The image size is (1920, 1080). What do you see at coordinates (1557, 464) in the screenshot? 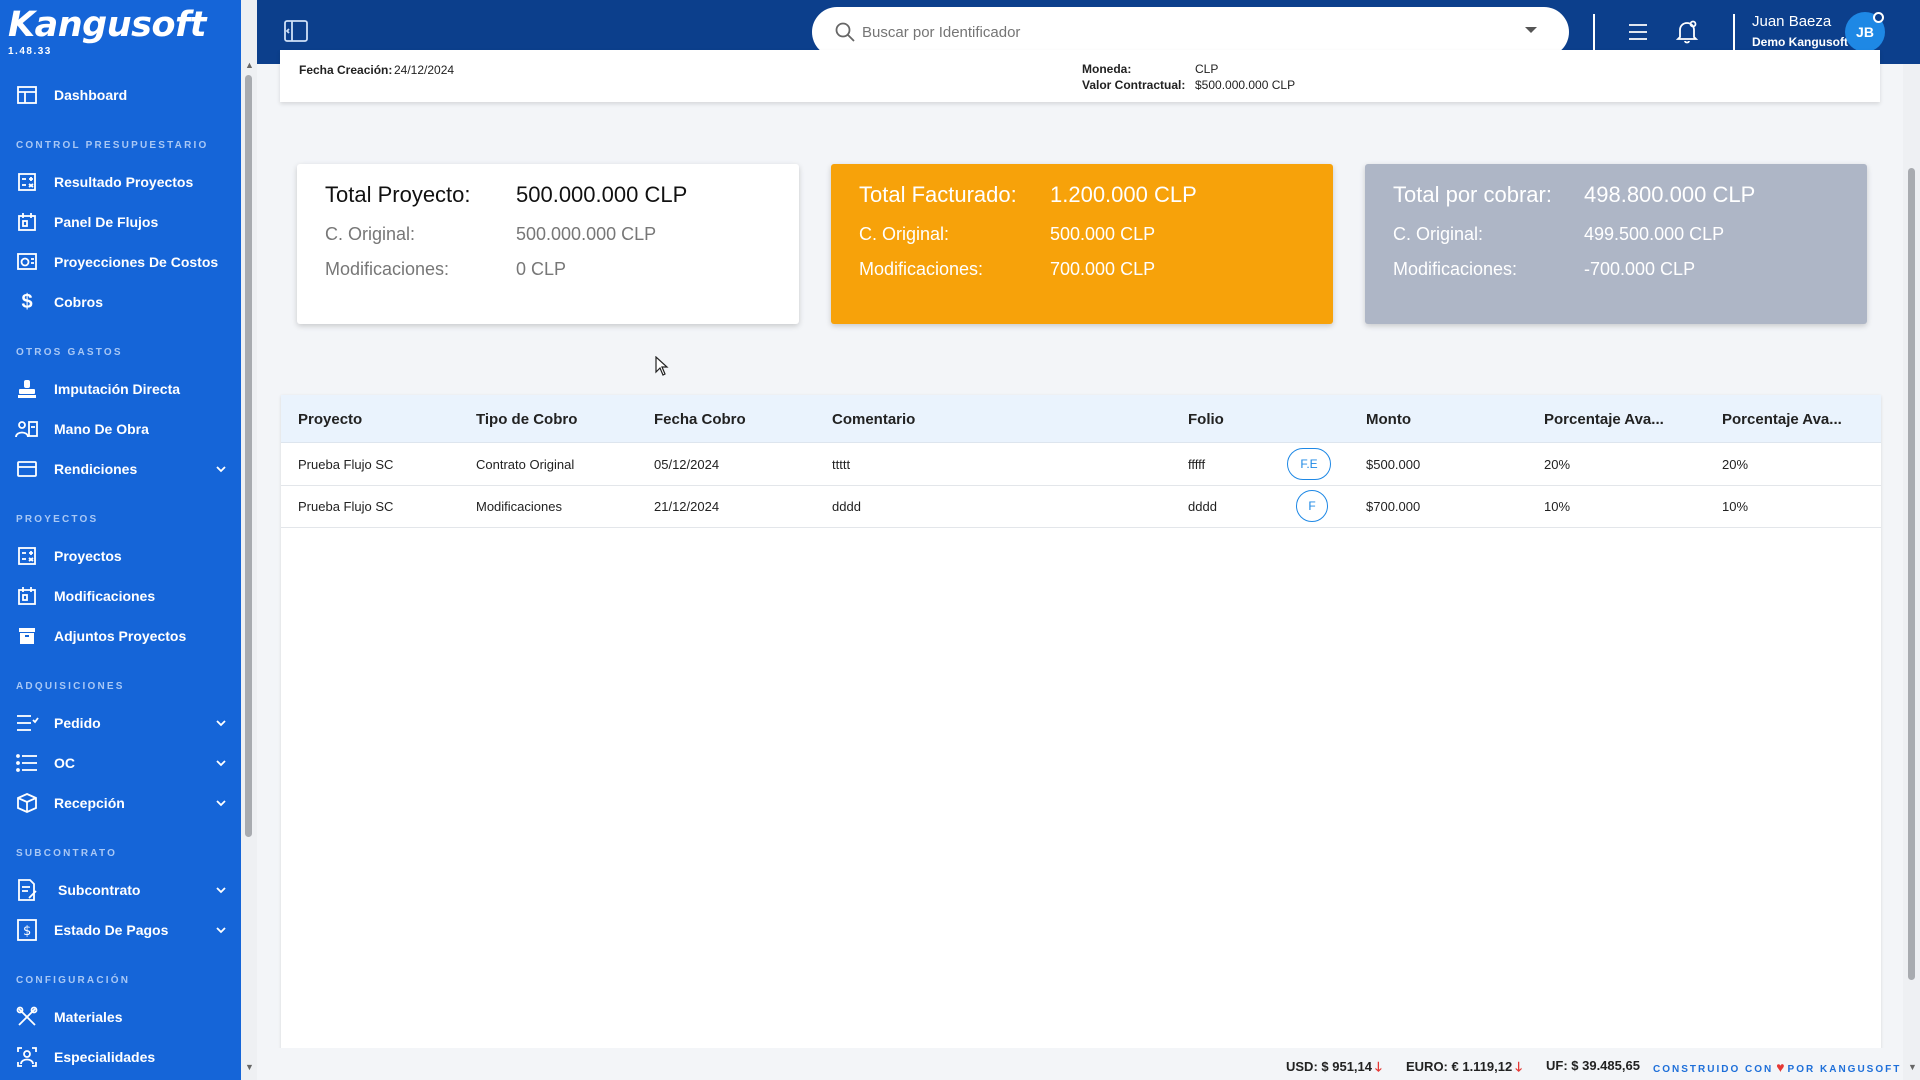
I see `cell-porcentaje-1: 20%` at bounding box center [1557, 464].